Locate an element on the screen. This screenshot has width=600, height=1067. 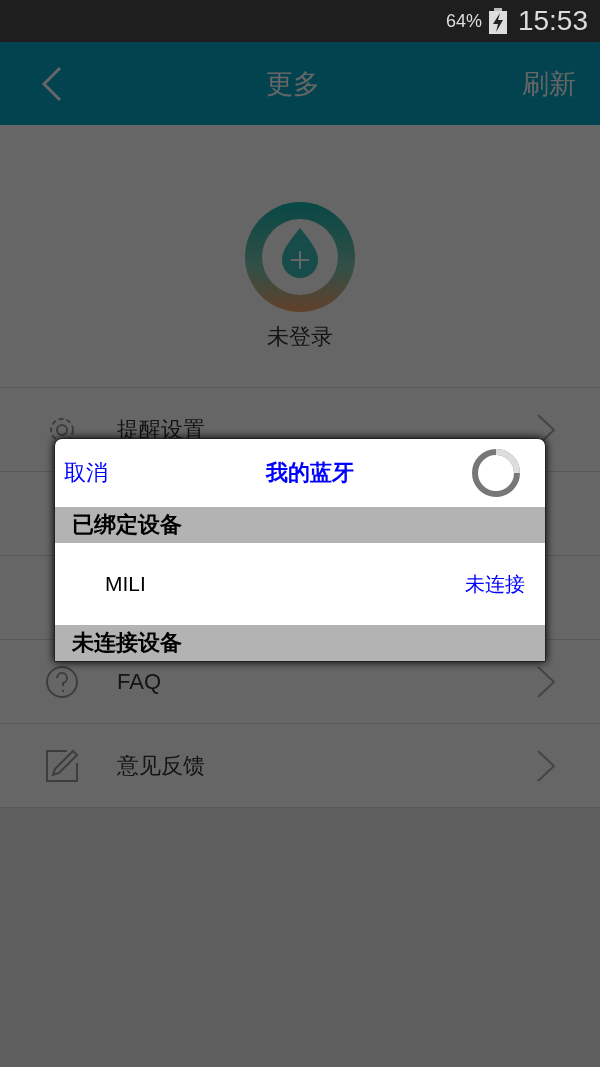
section-header: 未连接设备 is located at coordinates (300, 643).